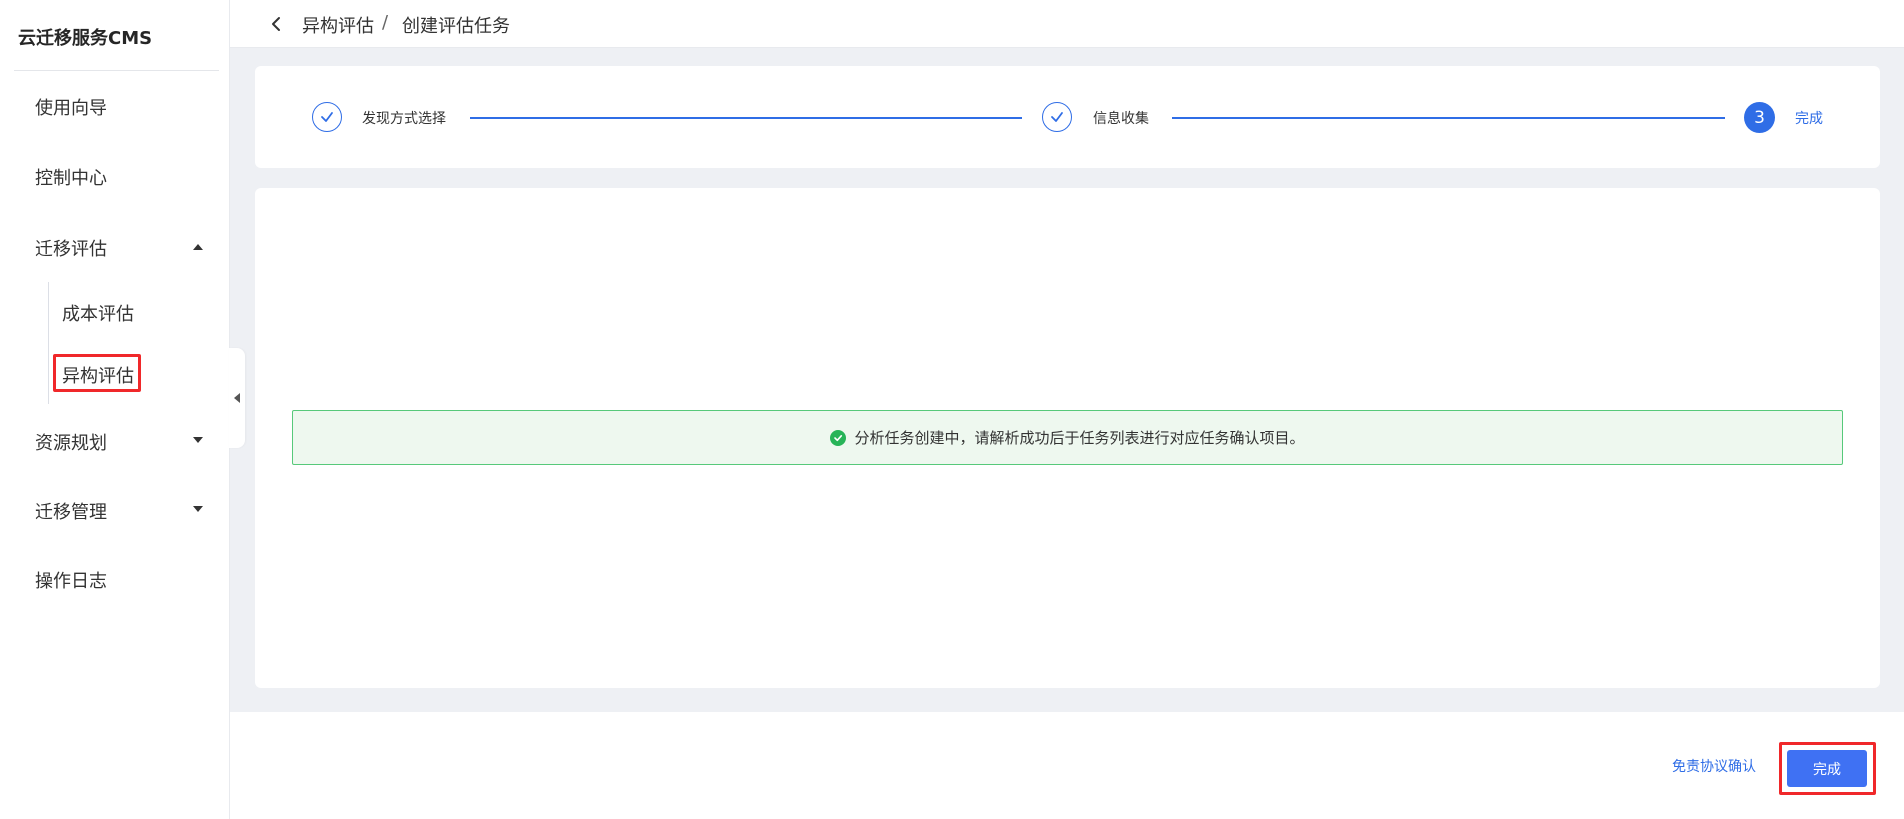 This screenshot has width=1904, height=819. I want to click on step-3-label: 完成, so click(1809, 119).